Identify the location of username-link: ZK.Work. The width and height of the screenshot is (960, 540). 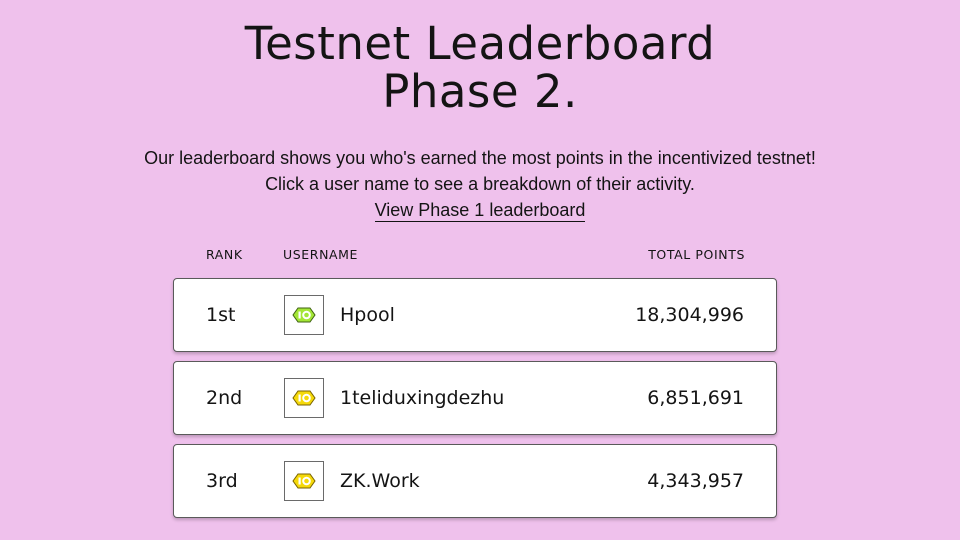
(380, 481).